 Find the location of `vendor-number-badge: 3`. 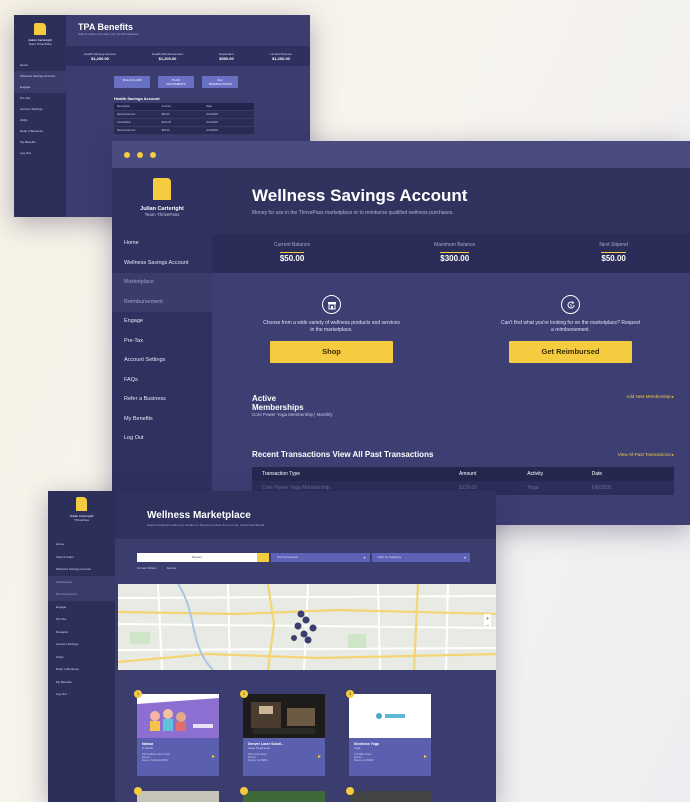

vendor-number-badge: 3 is located at coordinates (350, 694).